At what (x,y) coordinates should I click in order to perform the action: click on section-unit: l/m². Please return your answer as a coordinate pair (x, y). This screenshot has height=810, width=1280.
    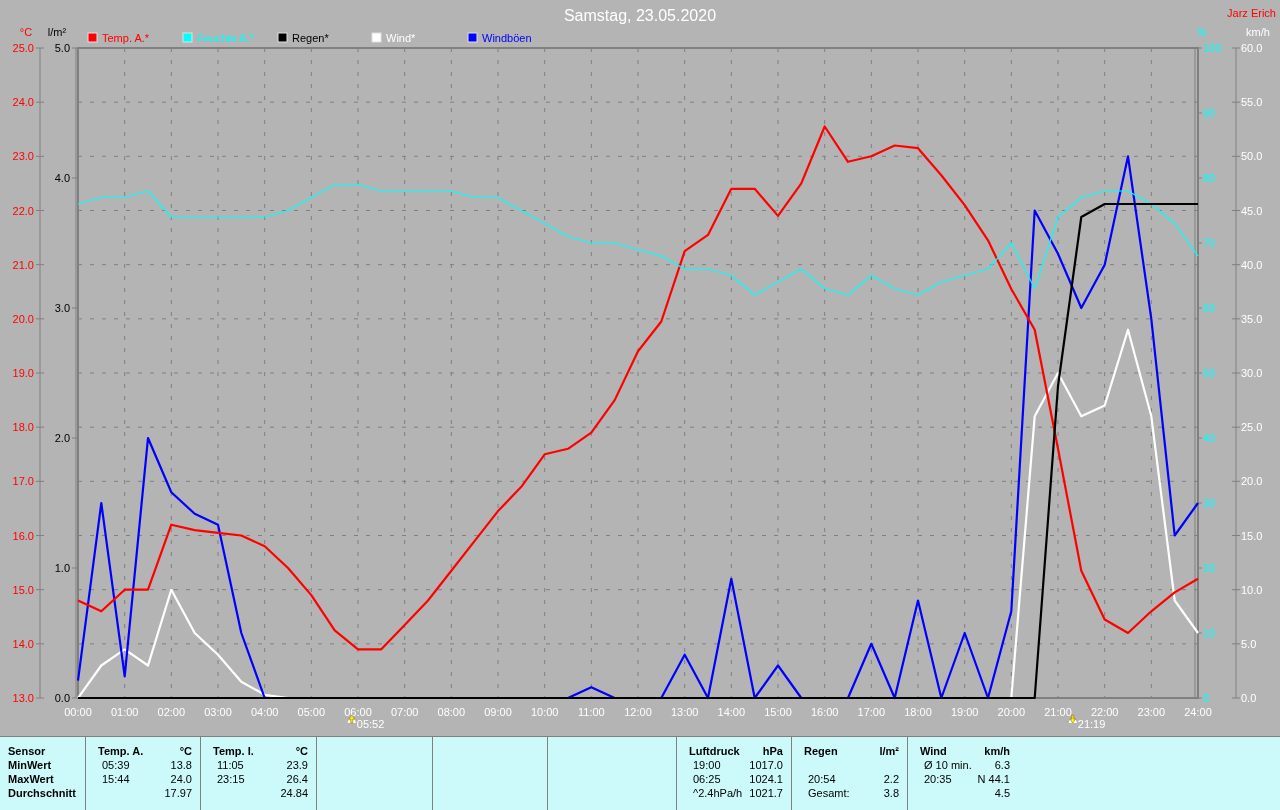
    Looking at the image, I should click on (889, 751).